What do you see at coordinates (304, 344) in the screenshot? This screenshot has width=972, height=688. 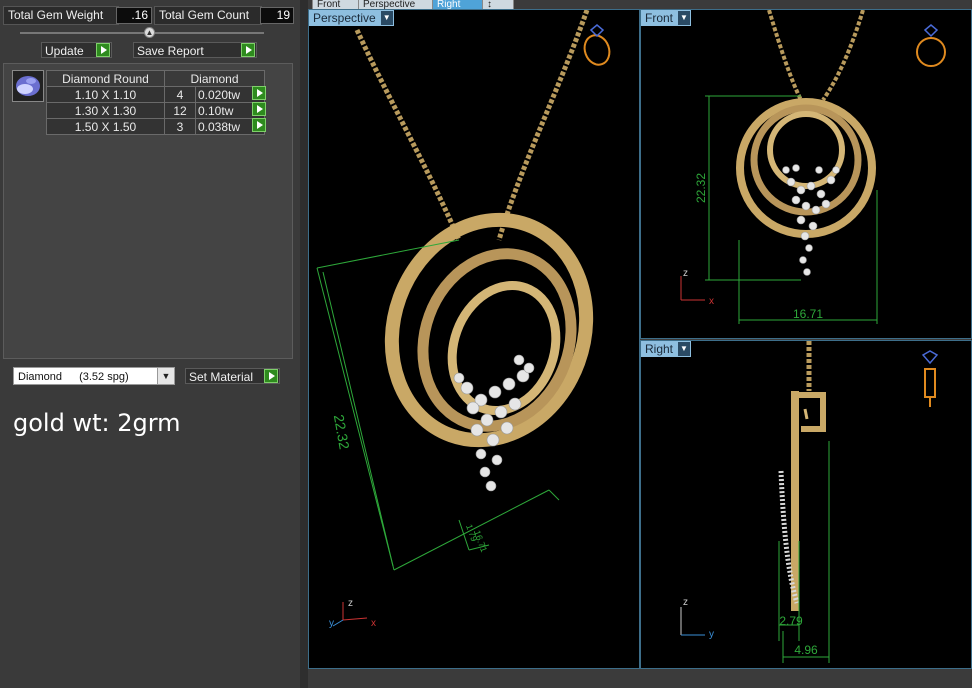 I see `panel-divider` at bounding box center [304, 344].